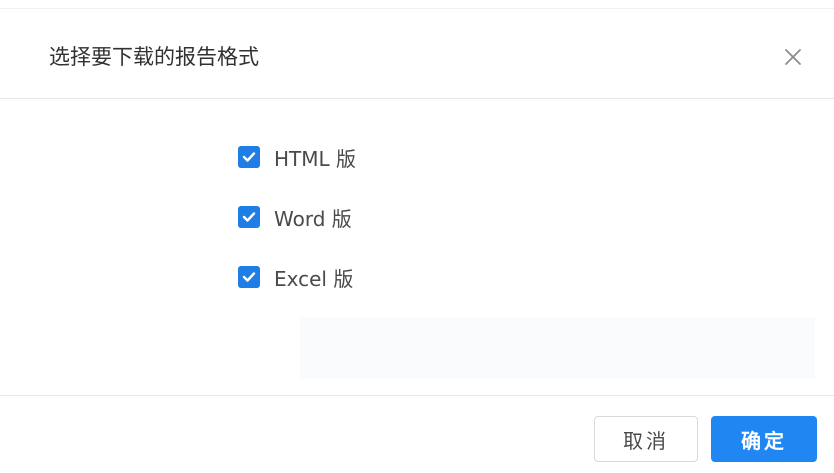 The image size is (834, 473). I want to click on background-panel, so click(557, 348).